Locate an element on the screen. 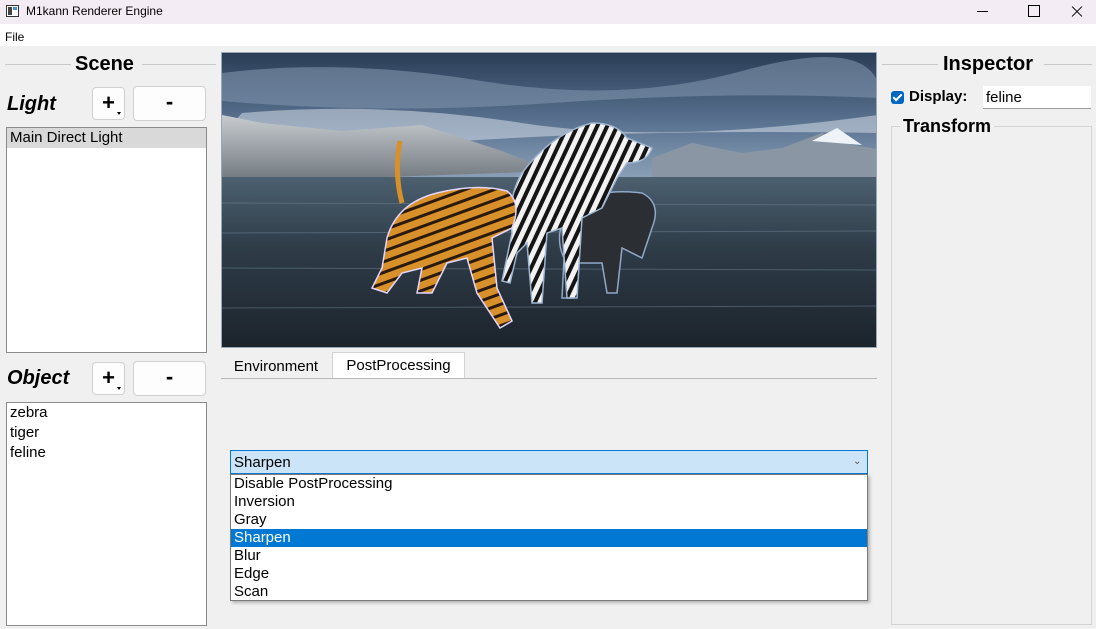 The image size is (1096, 629). title-bar: M1kann Renderer Engine is located at coordinates (548, 12).